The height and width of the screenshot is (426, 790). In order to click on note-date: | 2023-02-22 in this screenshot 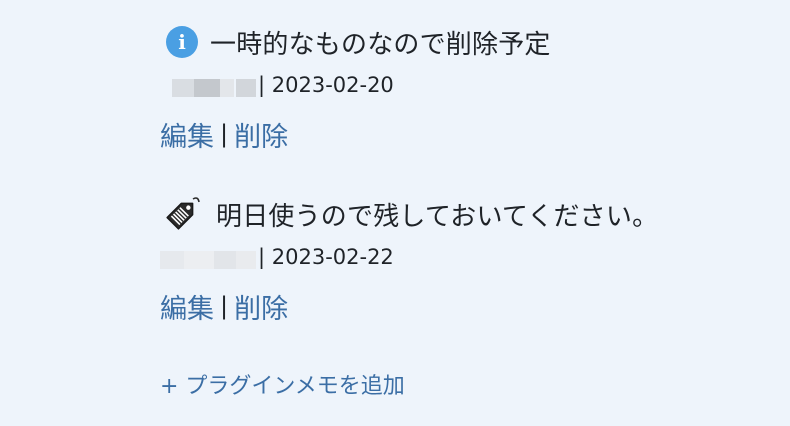, I will do `click(326, 257)`.